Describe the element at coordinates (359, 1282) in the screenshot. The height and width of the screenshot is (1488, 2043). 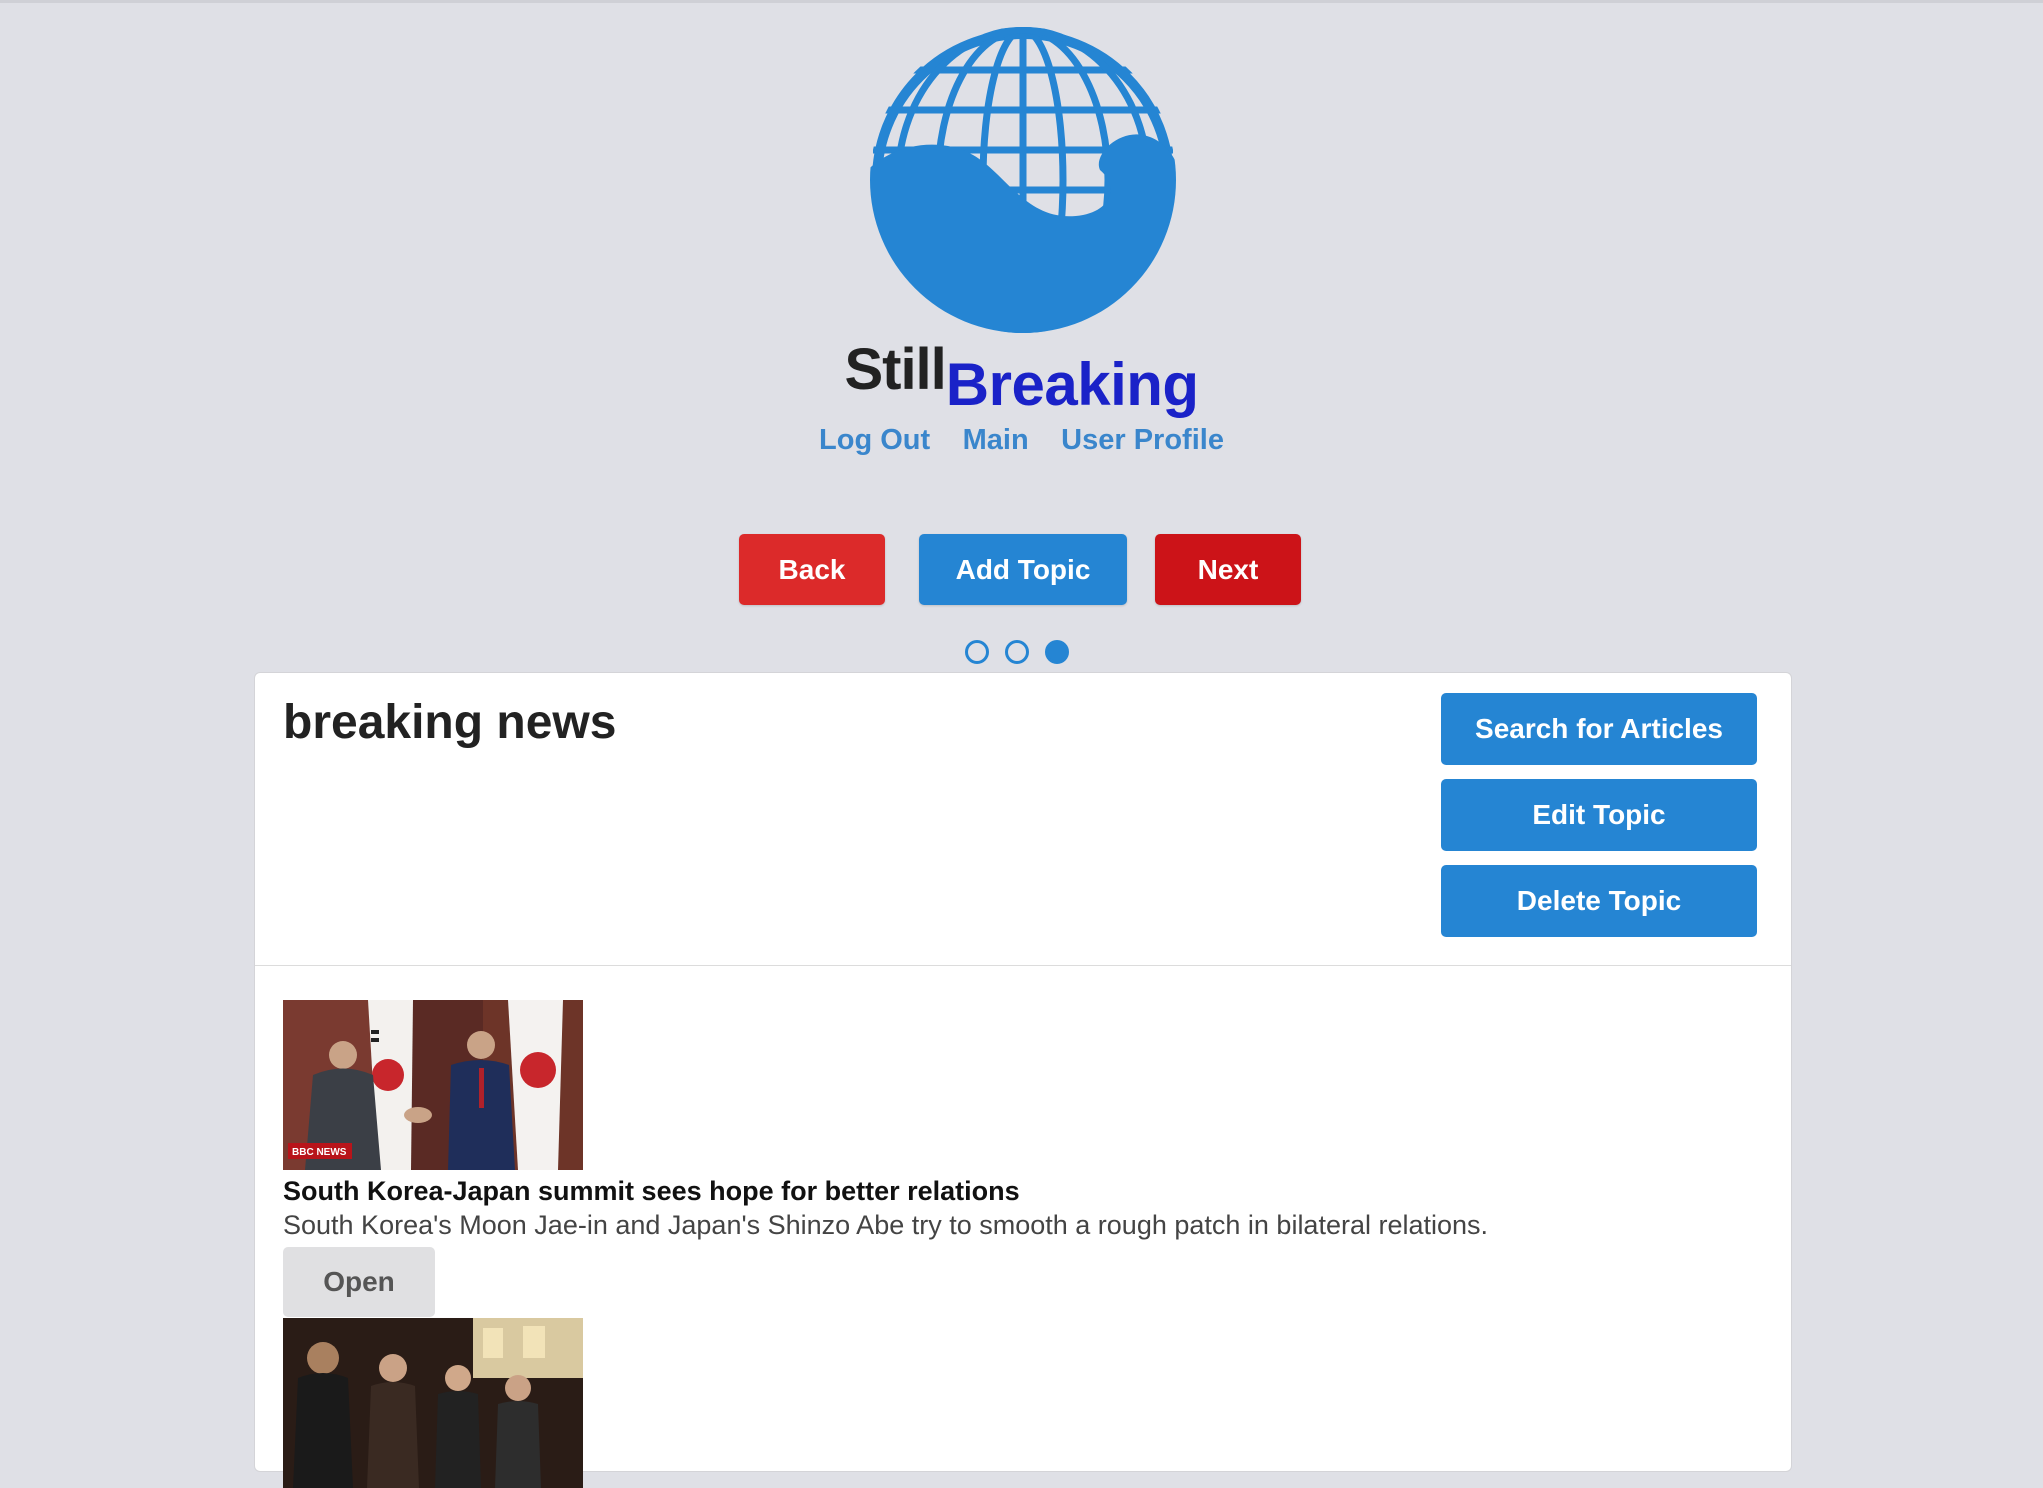
I see `open-article-button: Open` at that location.